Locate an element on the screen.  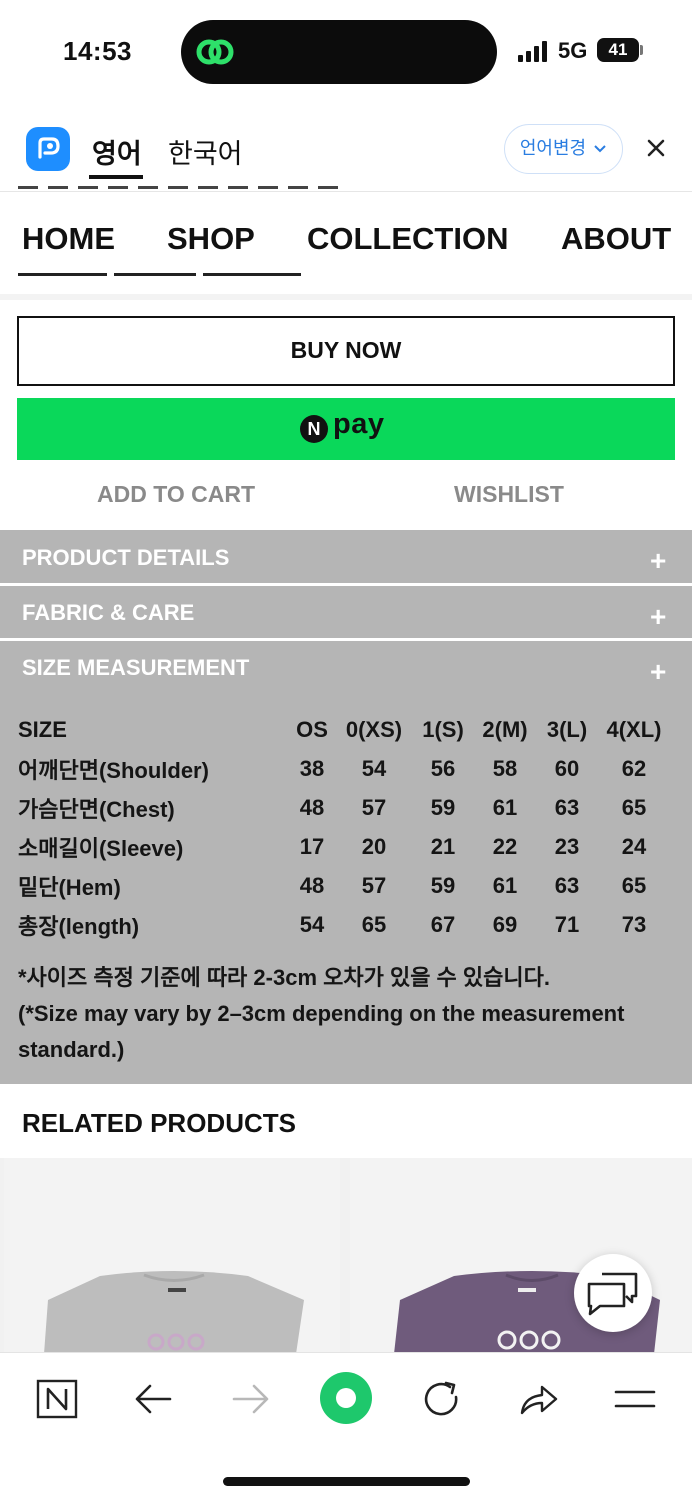
wishlist-button: WISHLIST is located at coordinates (509, 494).